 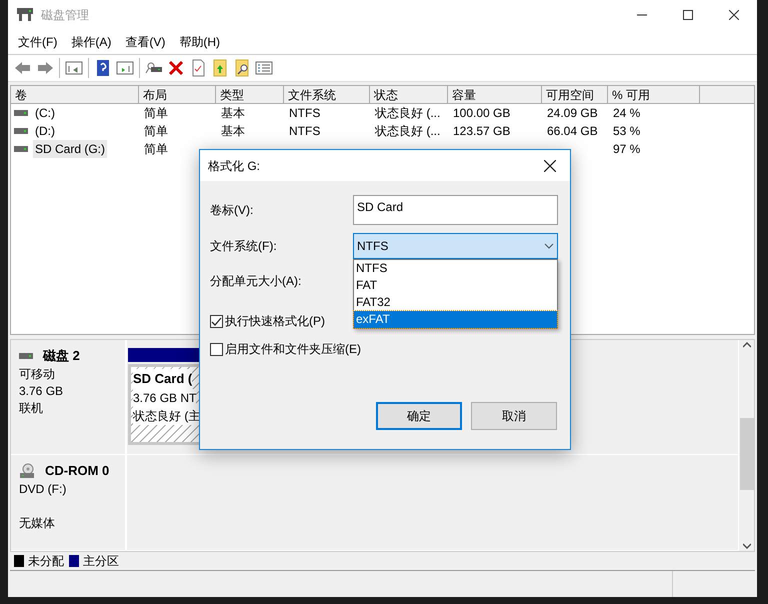 What do you see at coordinates (91, 42) in the screenshot?
I see `menu-item: 操作(A)` at bounding box center [91, 42].